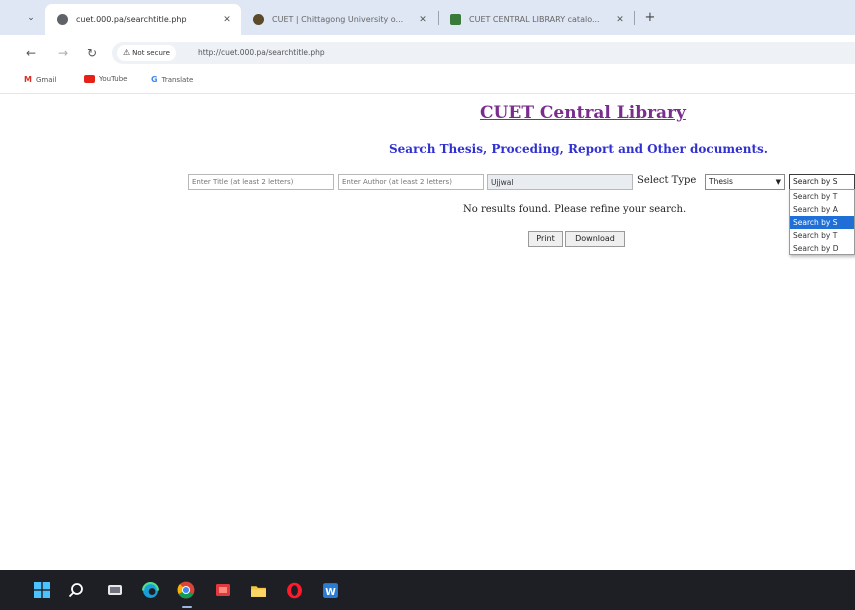 The width and height of the screenshot is (855, 610). I want to click on library-catalog-icon, so click(455, 19).